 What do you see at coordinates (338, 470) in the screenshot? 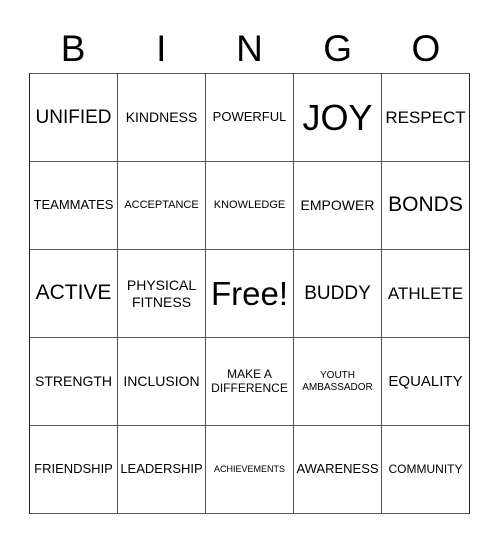
I see `bingo-cell: AWARENESS` at bounding box center [338, 470].